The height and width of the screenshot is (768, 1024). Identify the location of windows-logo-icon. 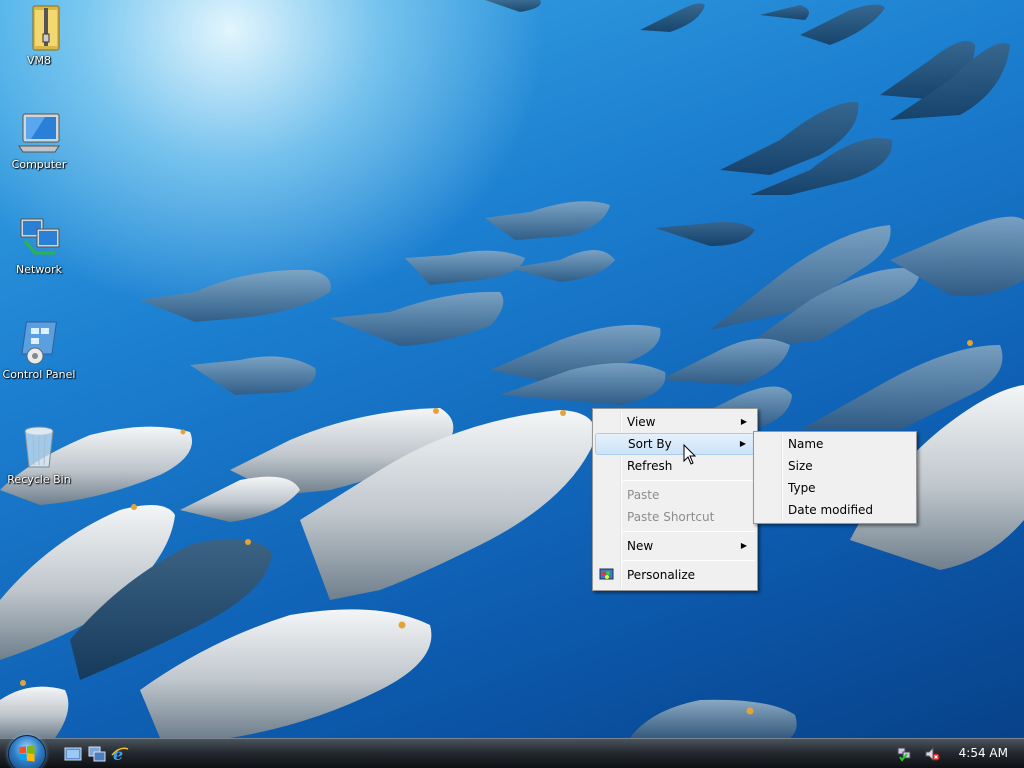
(27, 753).